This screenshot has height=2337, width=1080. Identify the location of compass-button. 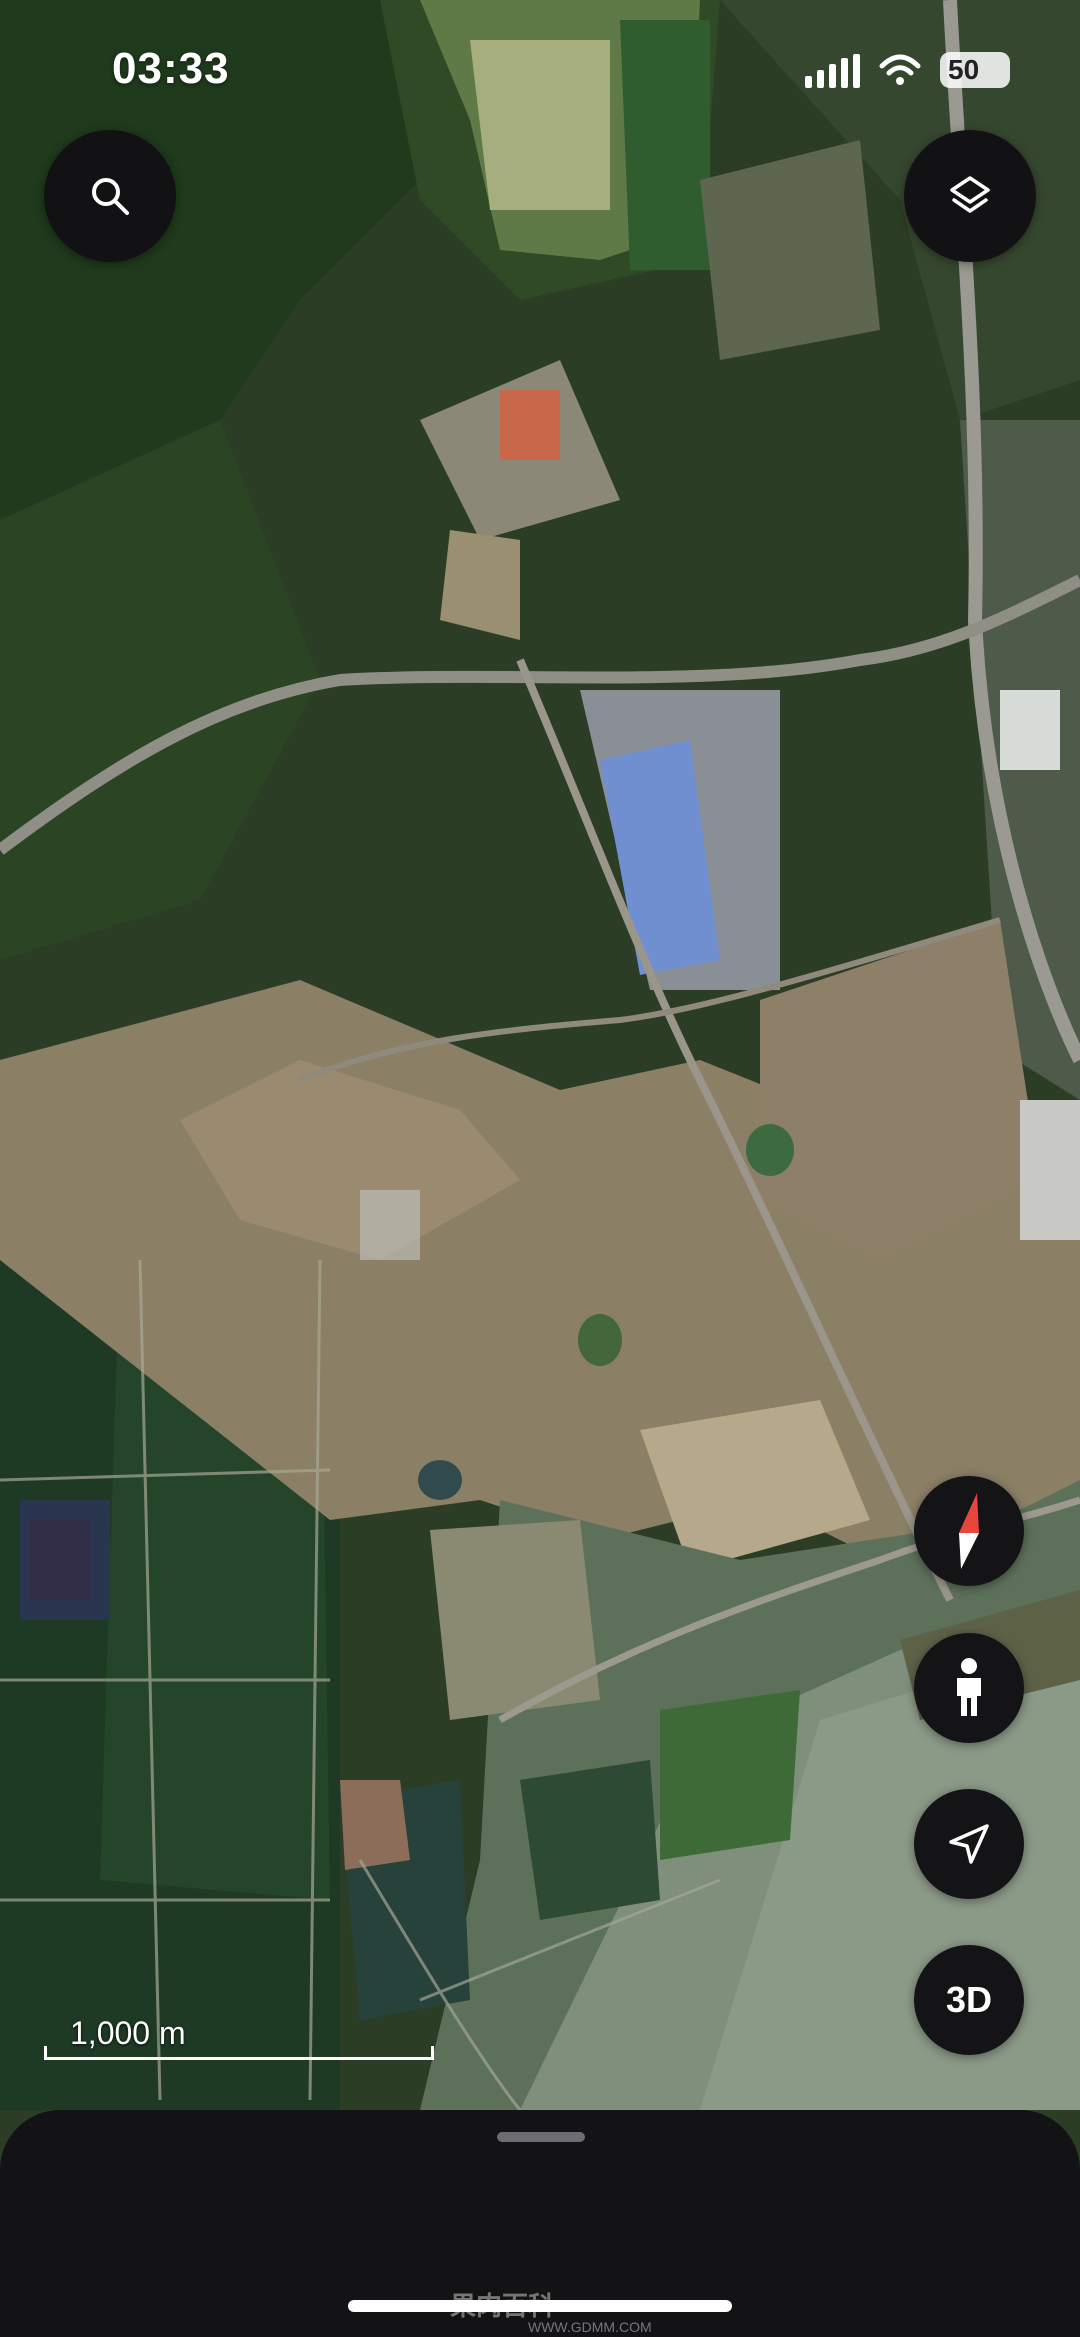
(969, 1531).